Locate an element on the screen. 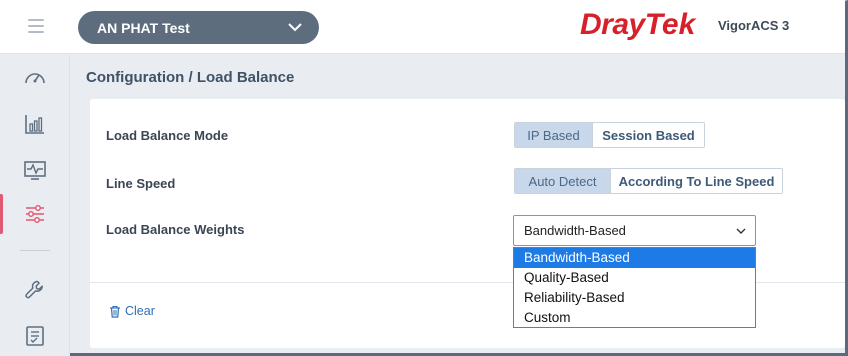 The height and width of the screenshot is (356, 848). speed-option-according-to-line-speed: According To Line Speed is located at coordinates (696, 181).